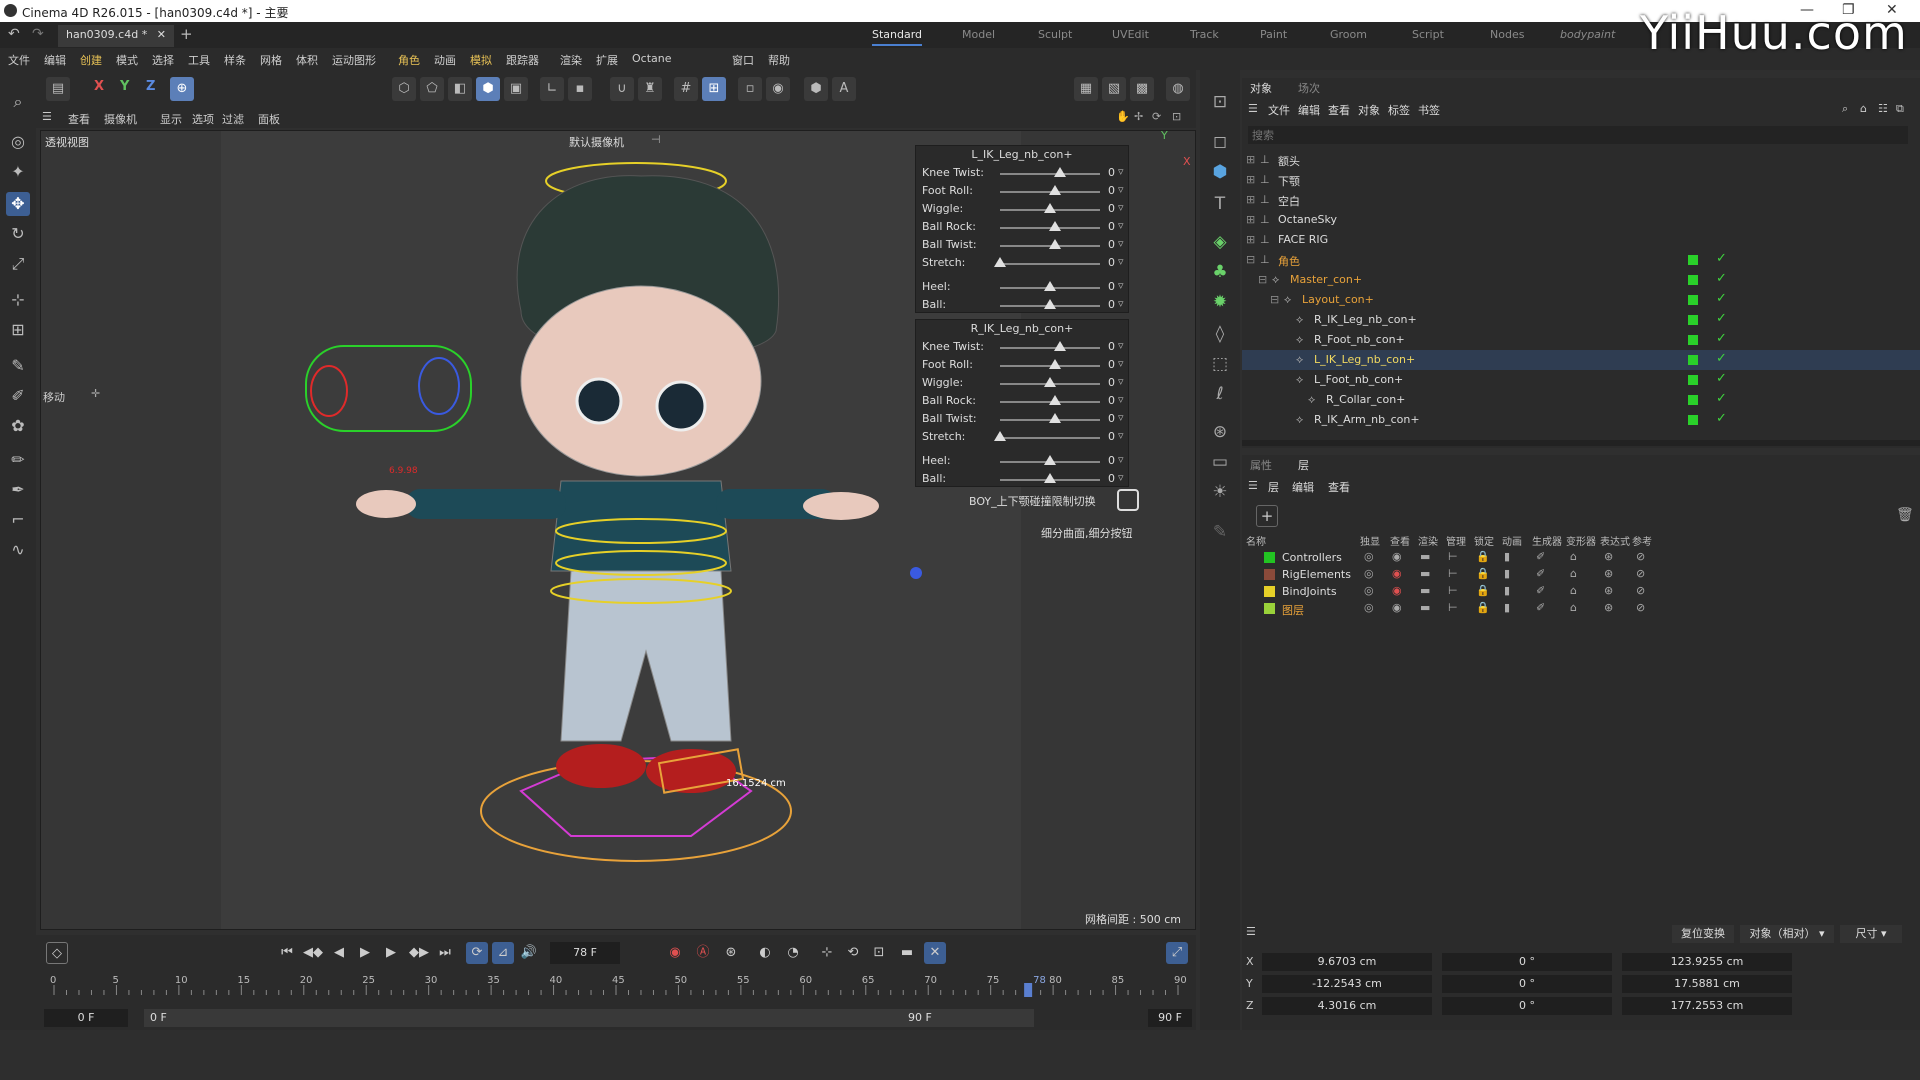  I want to click on om-menu-item: 标签, so click(1399, 110).